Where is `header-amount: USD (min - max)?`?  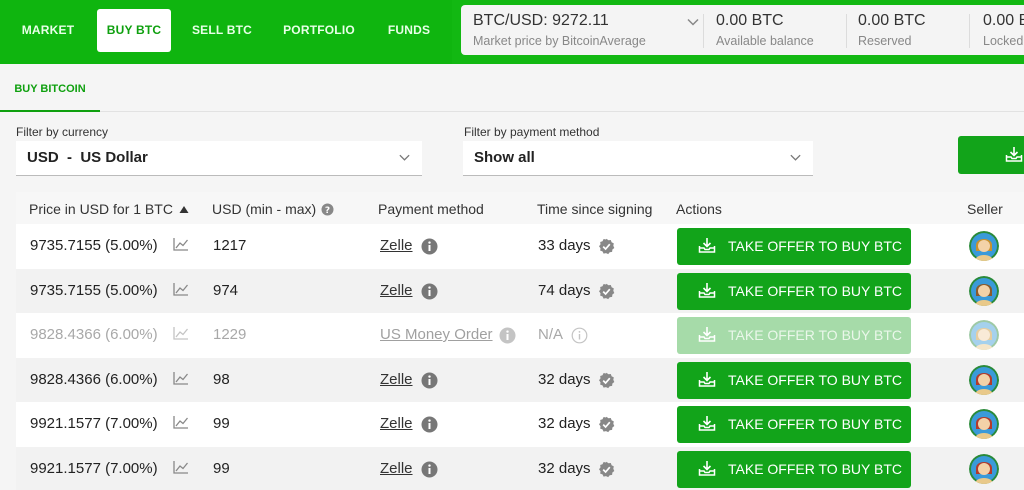
header-amount: USD (min - max)? is located at coordinates (273, 209).